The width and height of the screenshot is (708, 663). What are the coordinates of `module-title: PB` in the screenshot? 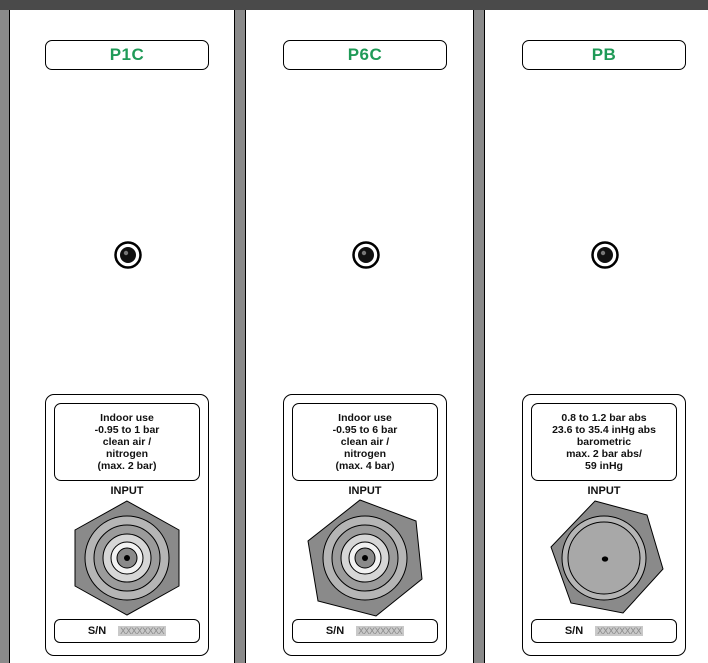 It's located at (604, 55).